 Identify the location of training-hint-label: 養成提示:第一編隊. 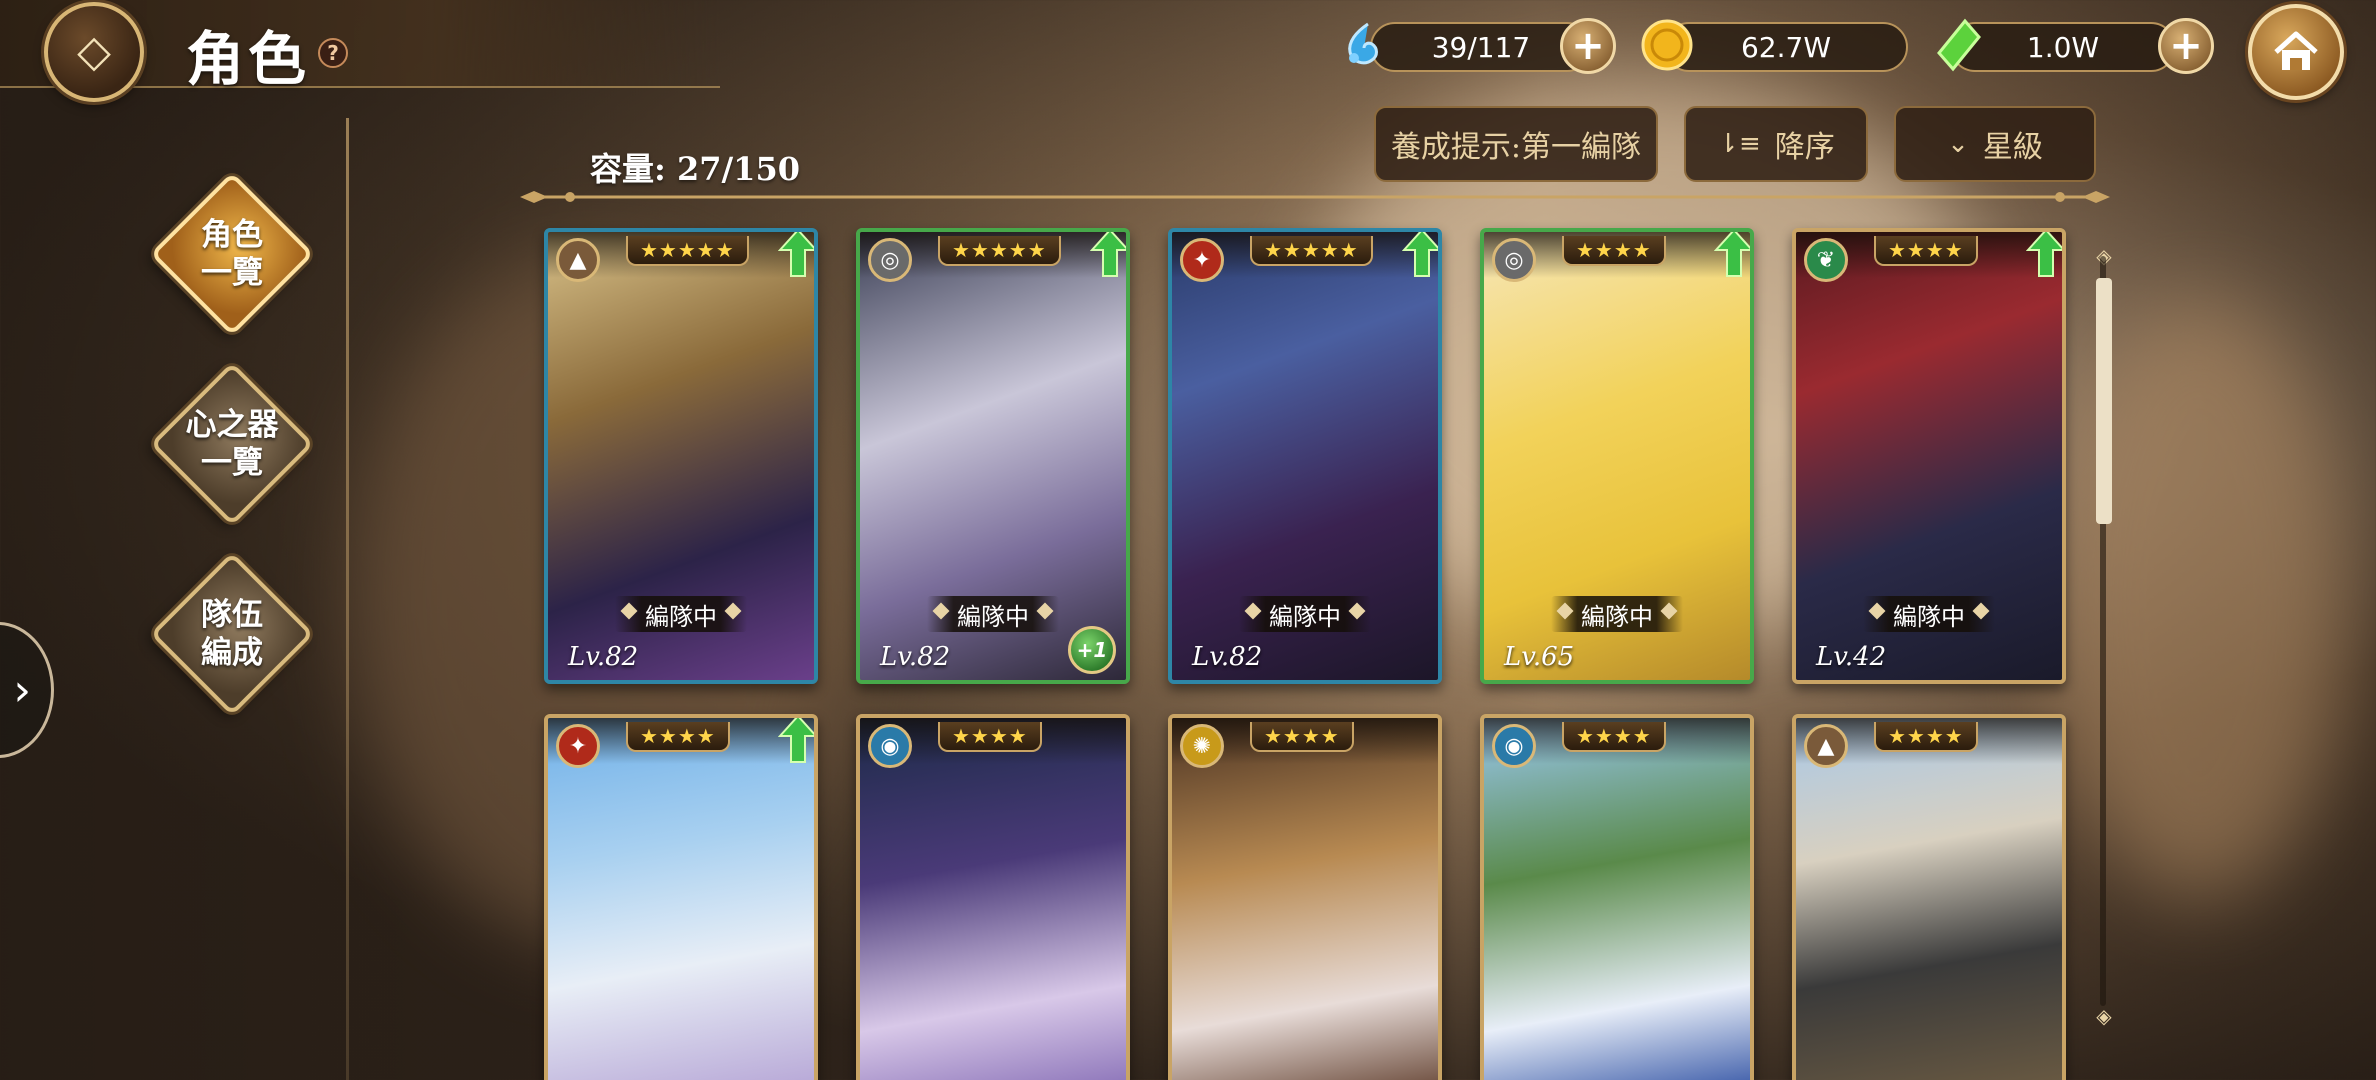
(1516, 147).